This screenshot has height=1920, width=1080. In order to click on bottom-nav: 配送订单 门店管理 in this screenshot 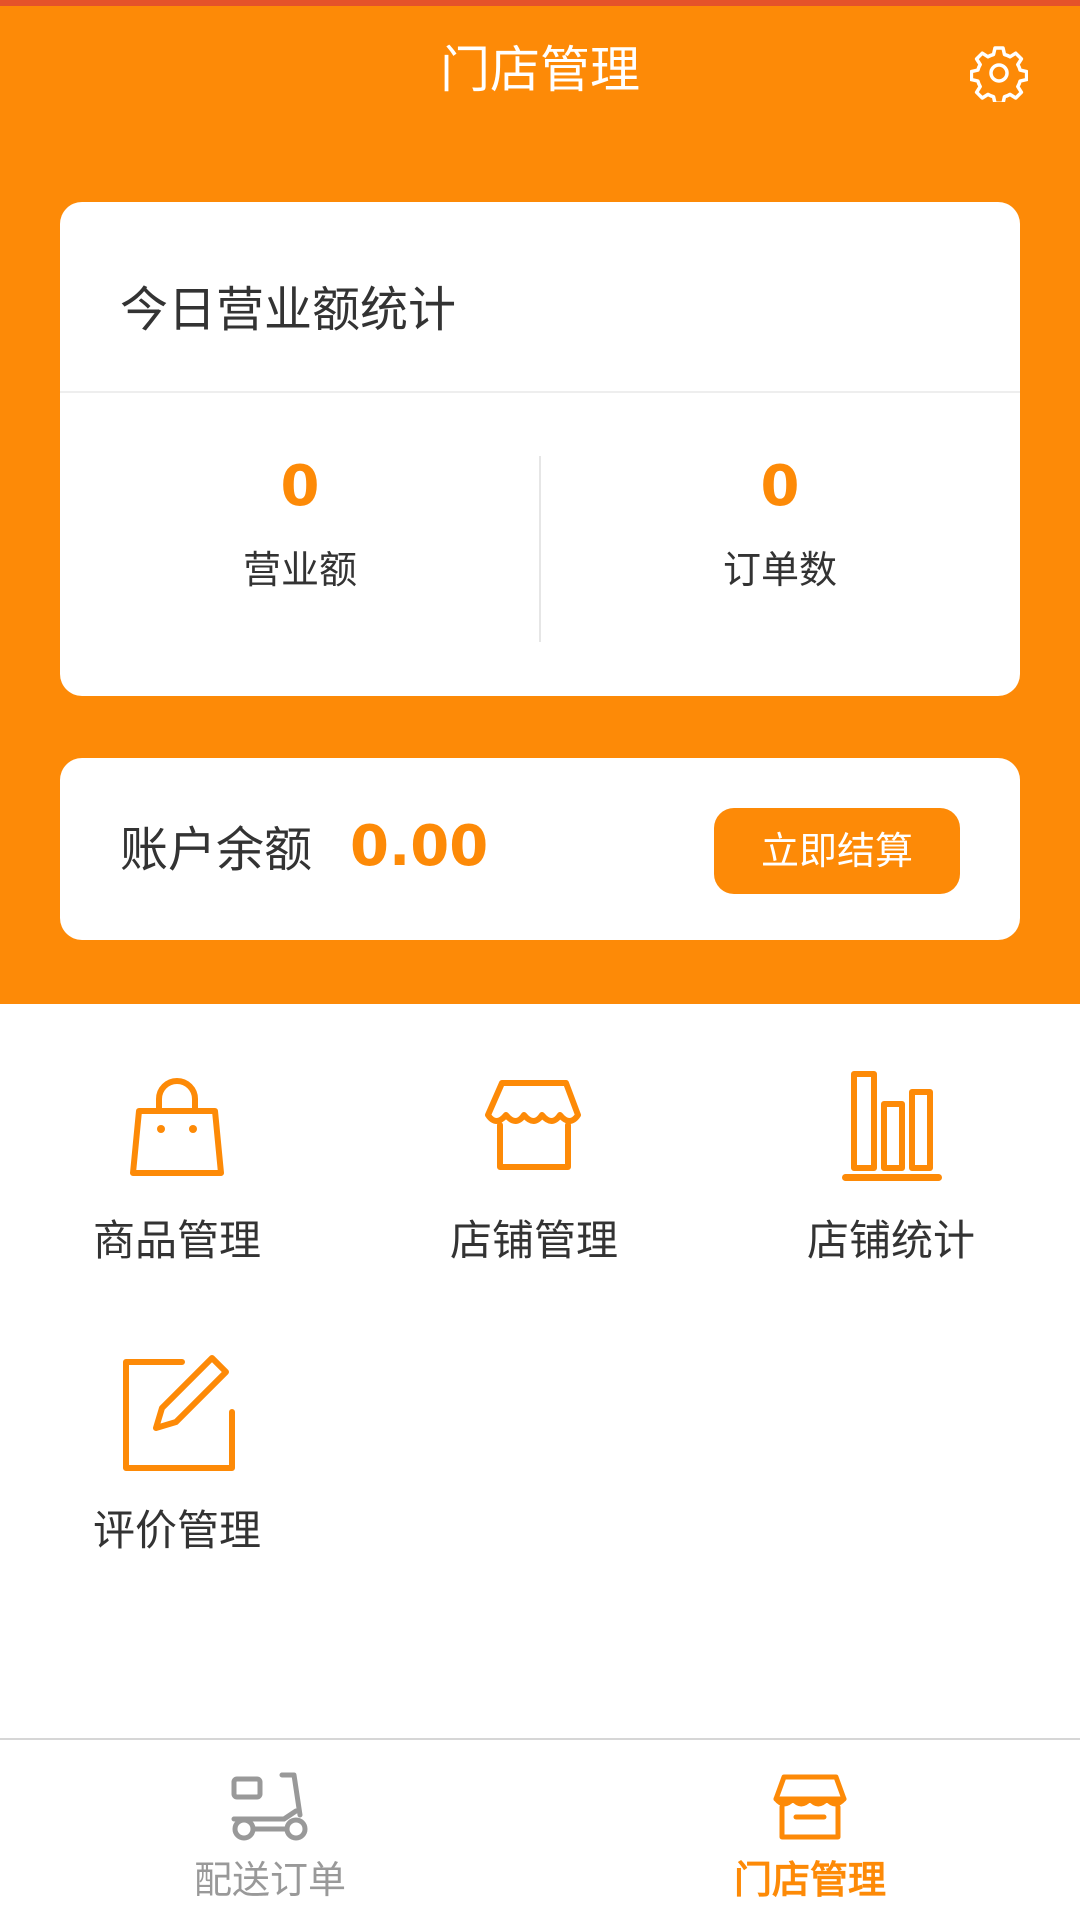, I will do `click(540, 1830)`.